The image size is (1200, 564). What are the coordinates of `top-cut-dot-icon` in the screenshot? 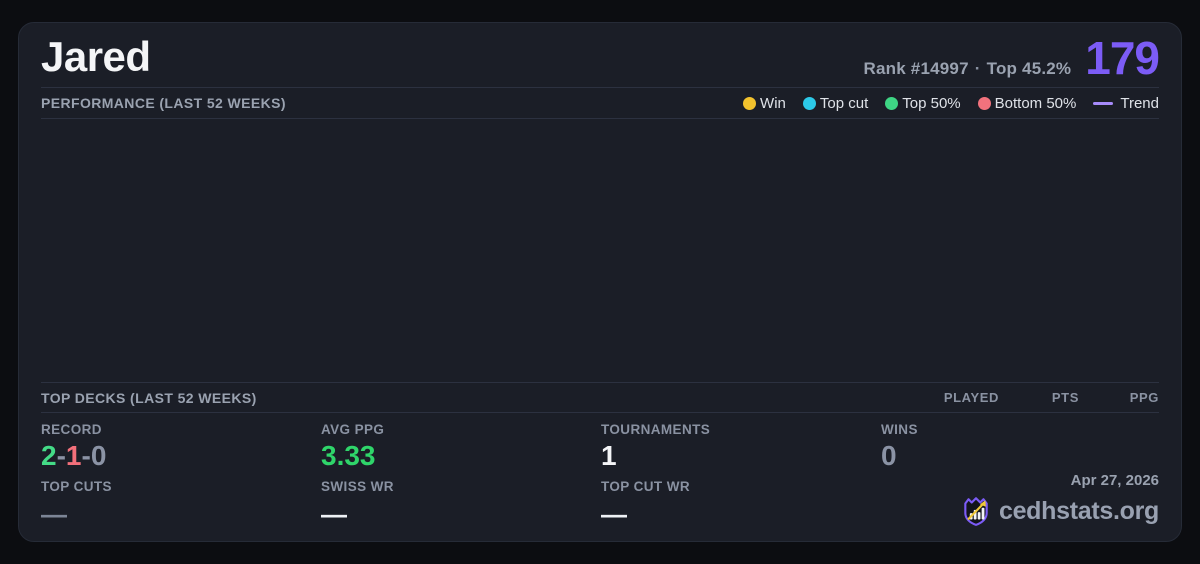 It's located at (809, 103).